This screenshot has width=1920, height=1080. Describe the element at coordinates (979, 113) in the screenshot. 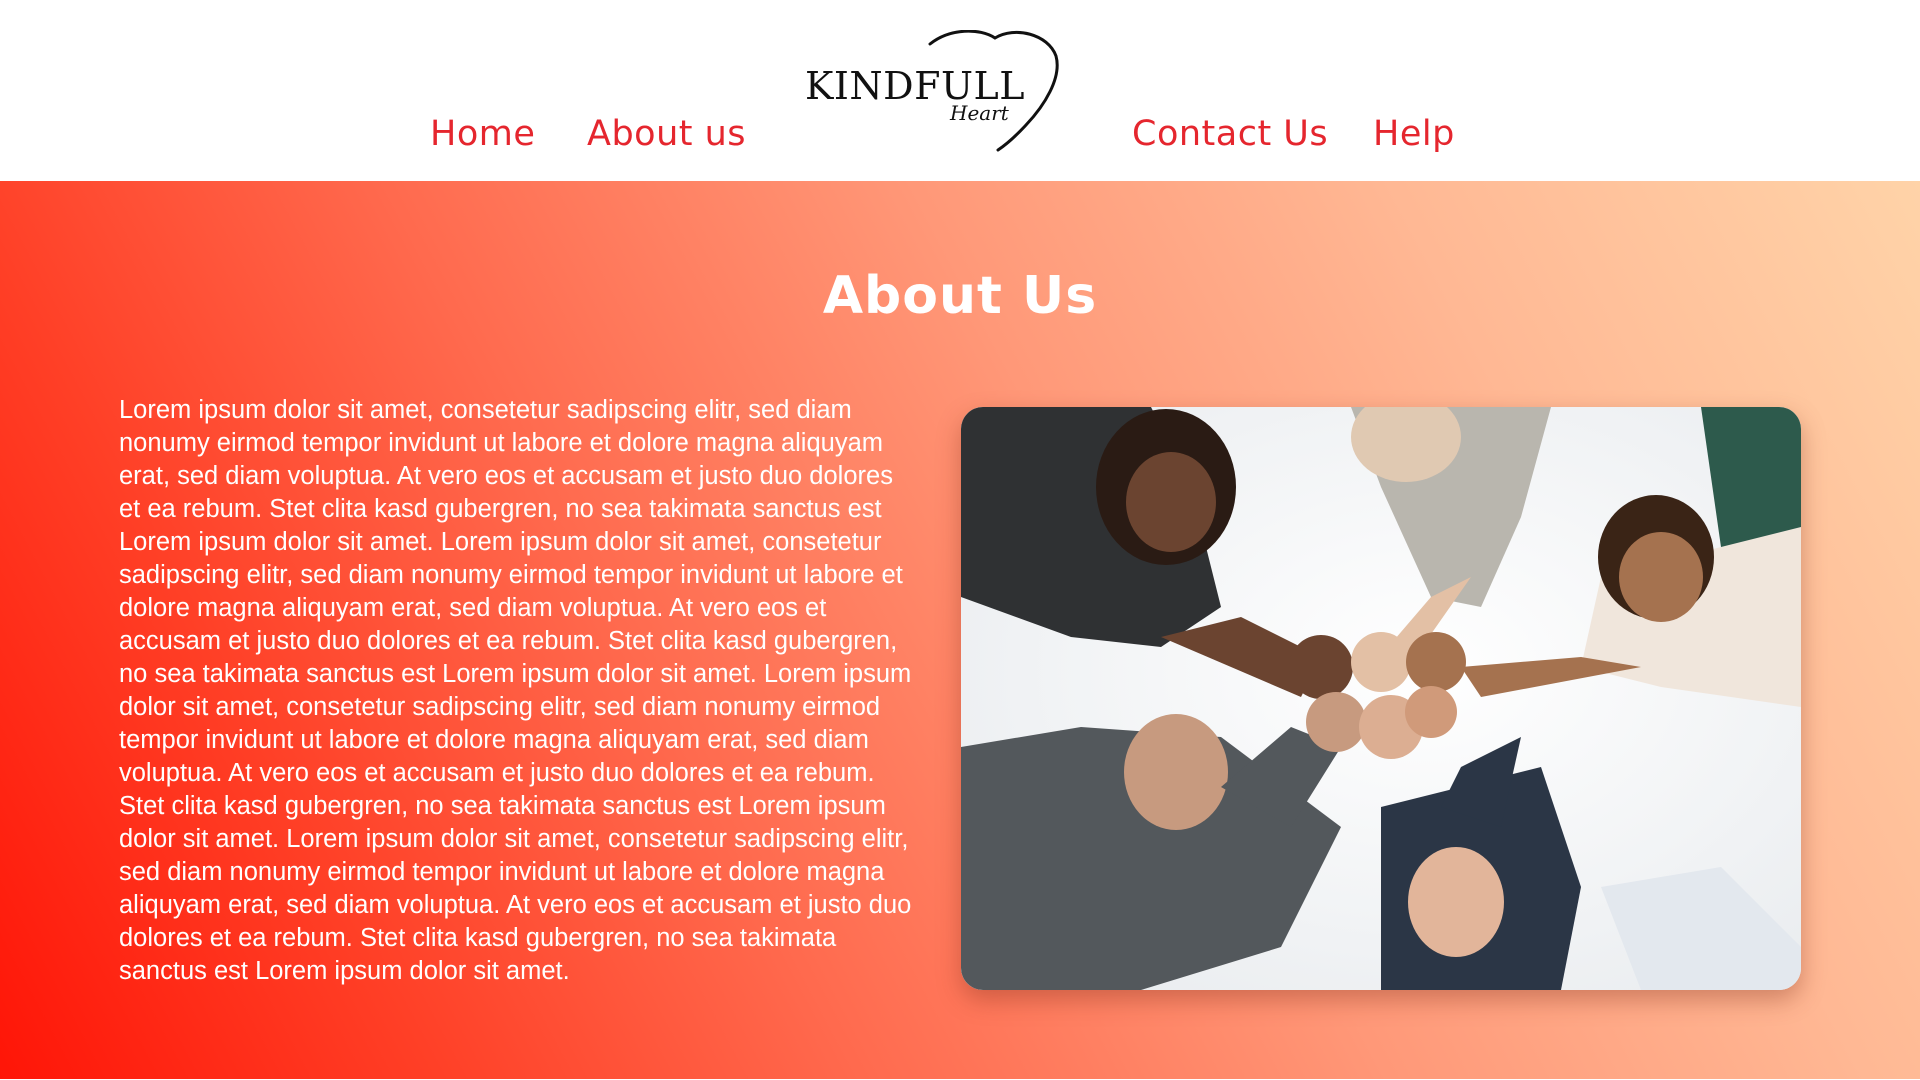

I see `logo-subtitle: Heart` at that location.